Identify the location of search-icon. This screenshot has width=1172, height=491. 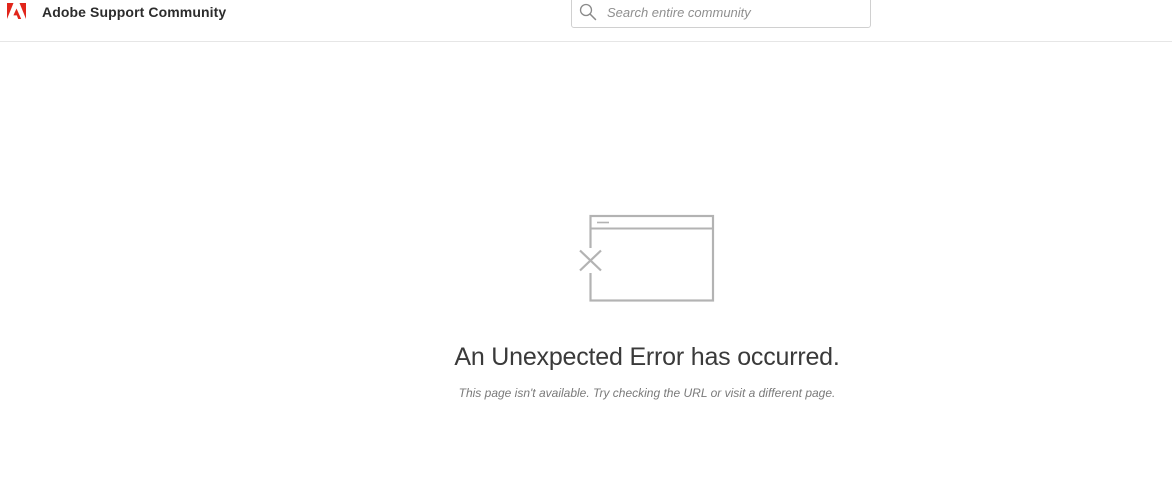
(588, 12).